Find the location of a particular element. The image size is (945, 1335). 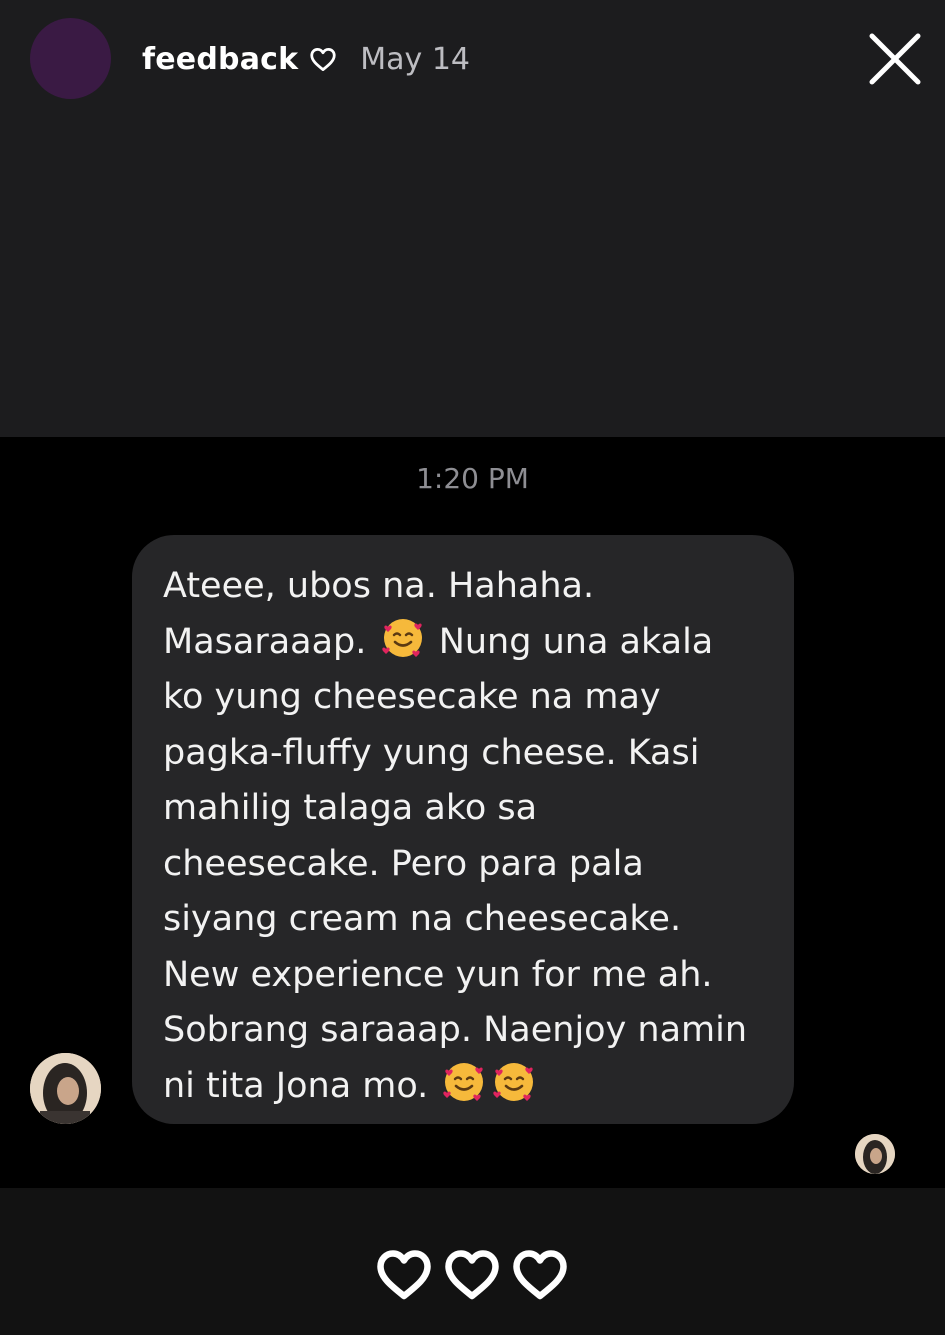

message-line: Ateee, ubos na. Hahaha. is located at coordinates (379, 586).